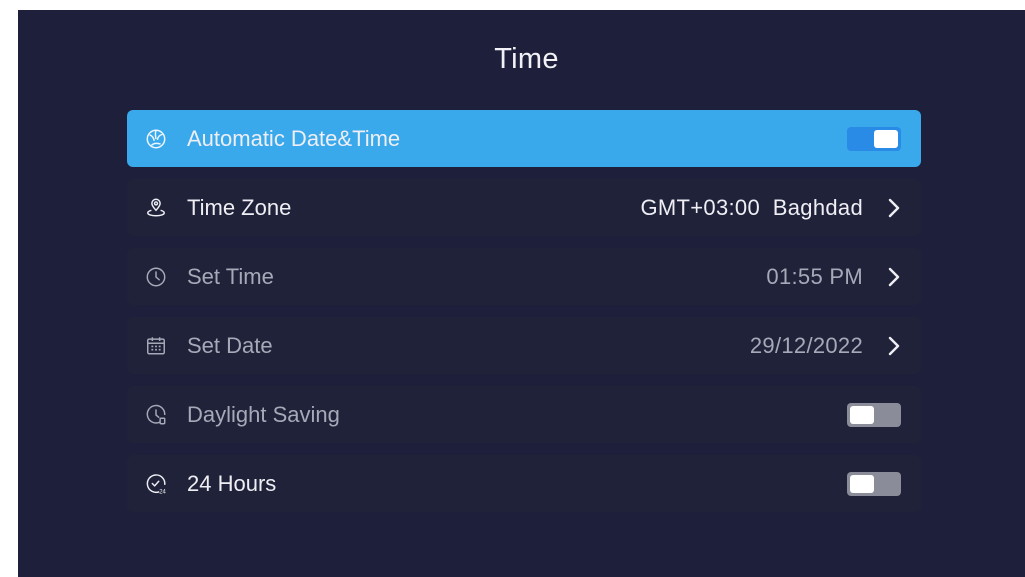 This screenshot has width=1025, height=577. What do you see at coordinates (230, 276) in the screenshot?
I see `setting-label: Set Time` at bounding box center [230, 276].